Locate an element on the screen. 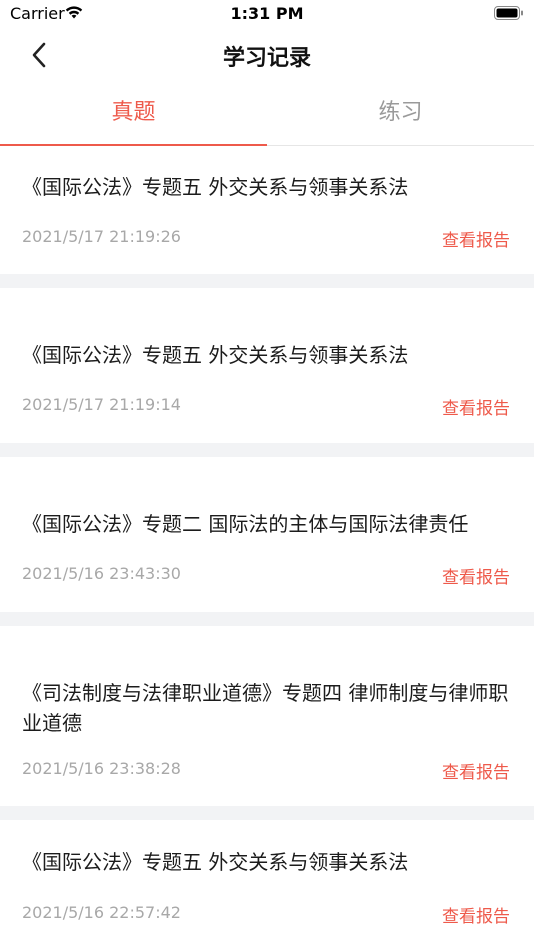 This screenshot has height=950, width=534. battery-icon is located at coordinates (508, 13).